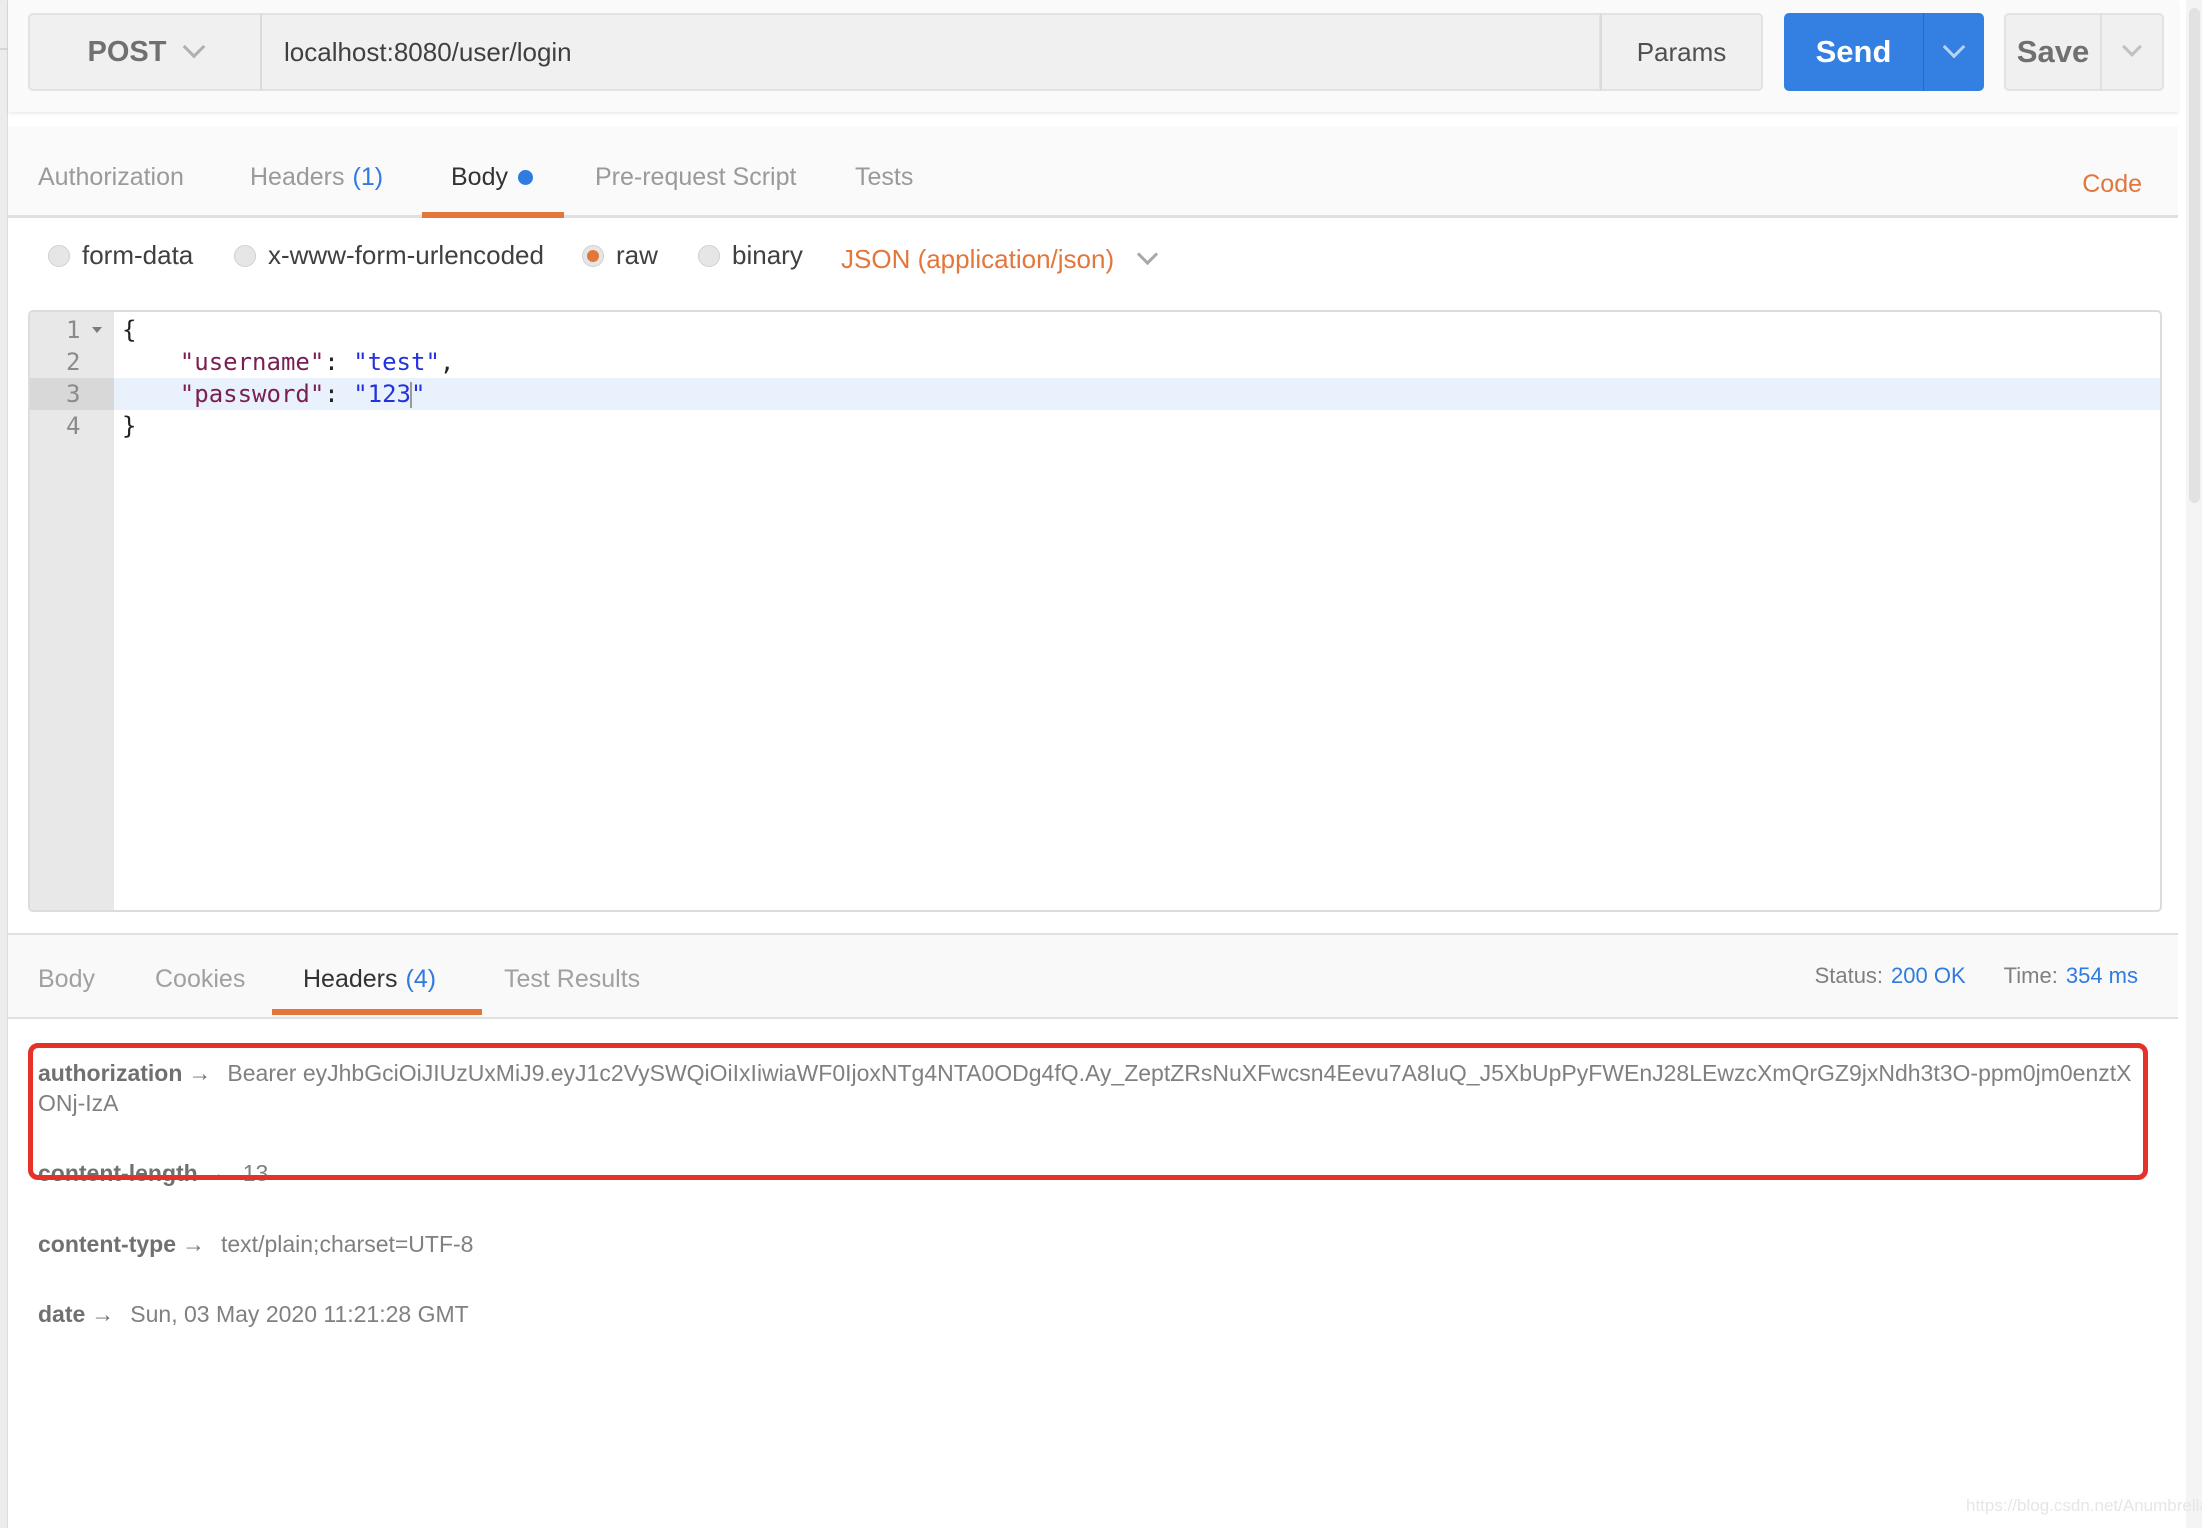 The width and height of the screenshot is (2202, 1528). I want to click on radio-label: raw, so click(637, 255).